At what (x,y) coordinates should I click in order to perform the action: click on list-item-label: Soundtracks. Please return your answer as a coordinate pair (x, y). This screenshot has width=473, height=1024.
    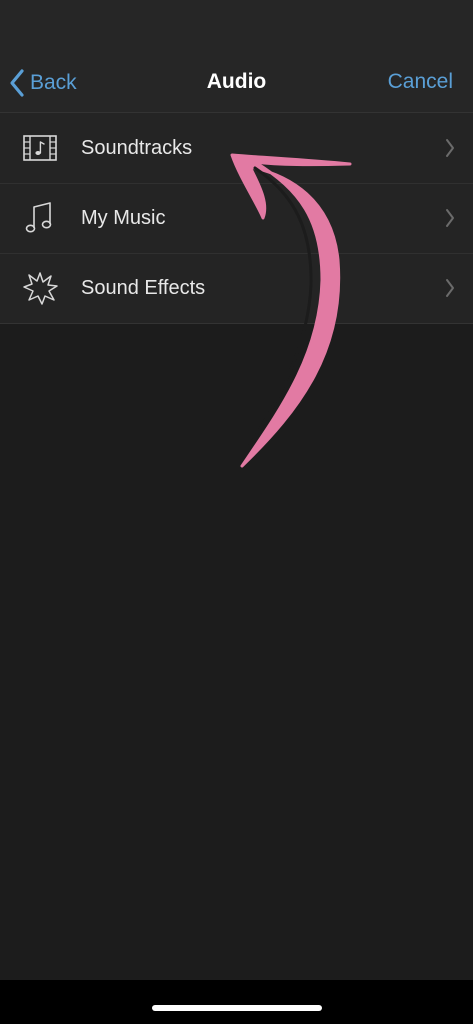
    Looking at the image, I should click on (137, 147).